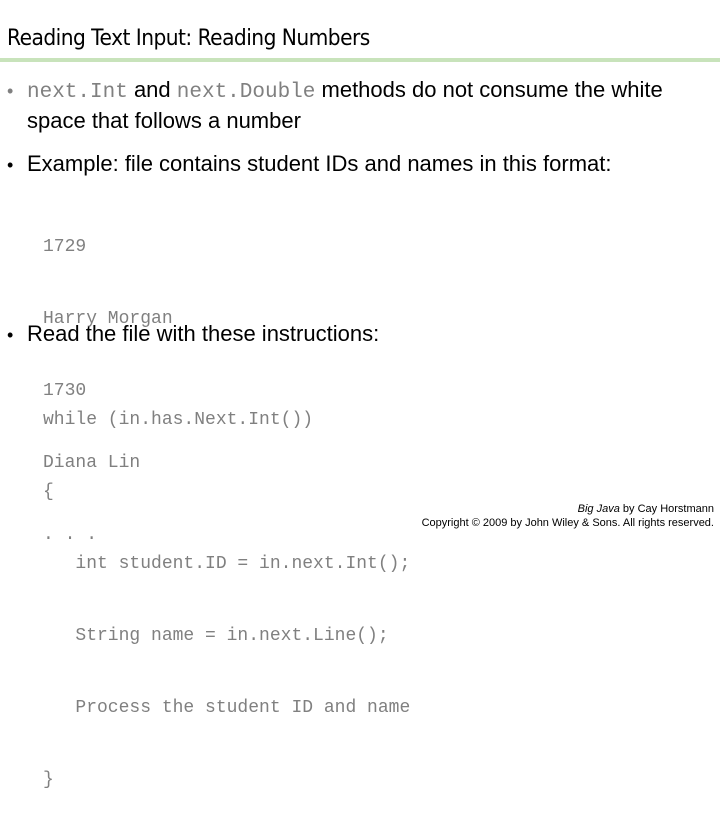  Describe the element at coordinates (568, 509) in the screenshot. I see `book-credit: Big Java by Cay Horstmann` at that location.